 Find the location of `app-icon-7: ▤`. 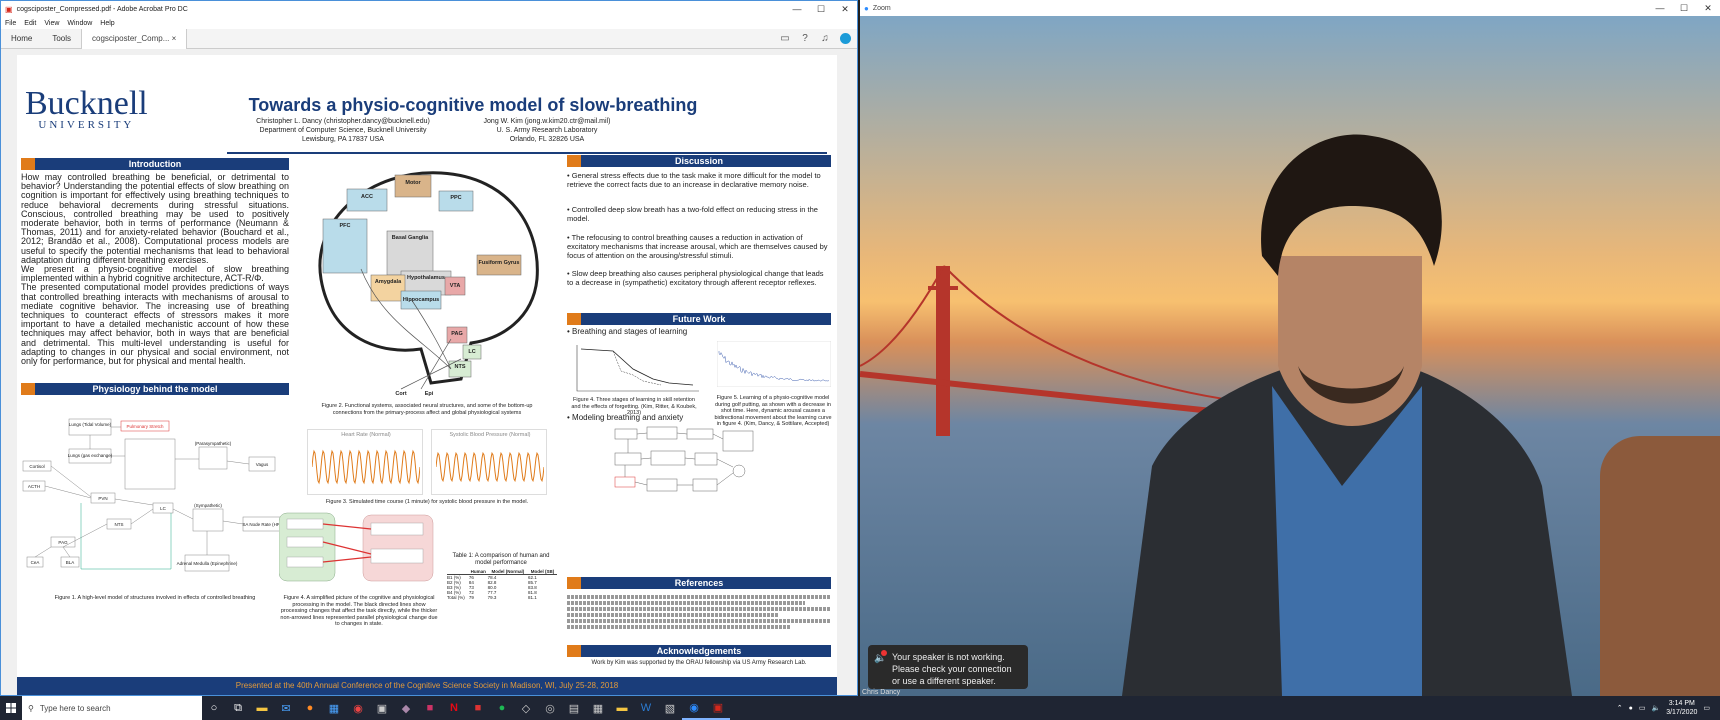

app-icon-7: ▤ is located at coordinates (574, 708).